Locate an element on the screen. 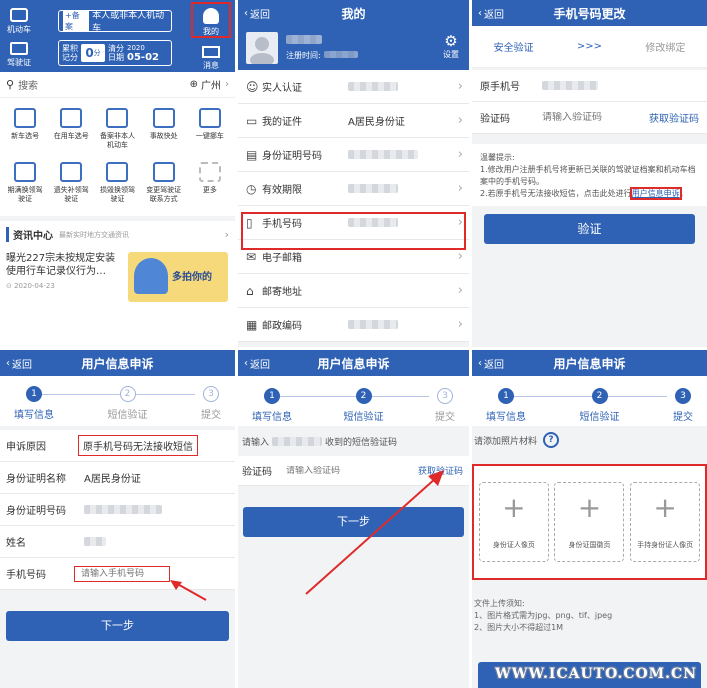  reason-select: 原手机号码无法接收短信 is located at coordinates (138, 445).